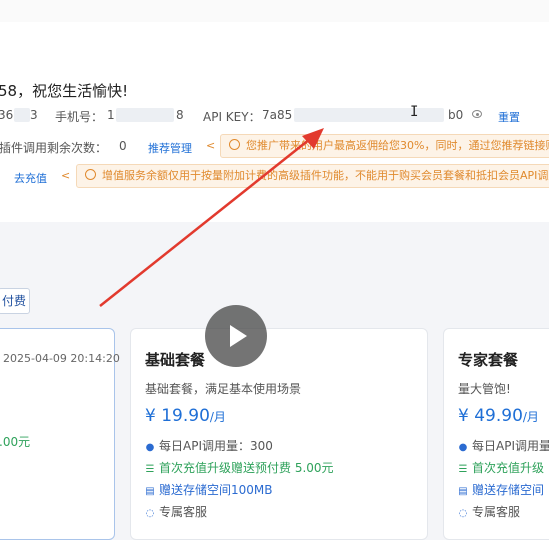 Image resolution: width=549 pixels, height=540 pixels. I want to click on arrow-head, so click(313, 138).